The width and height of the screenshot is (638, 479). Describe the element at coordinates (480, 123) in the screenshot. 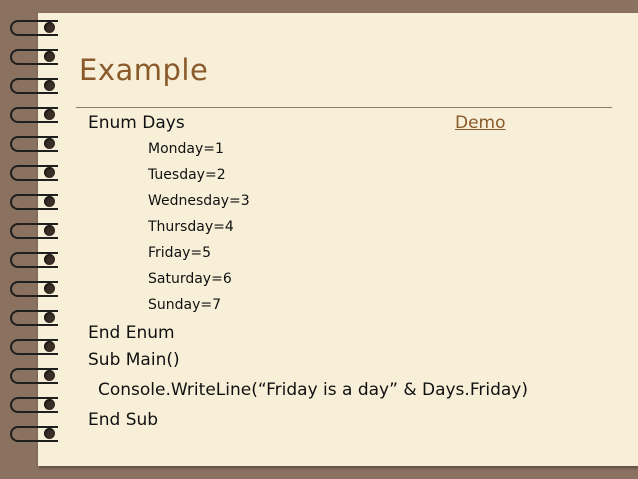

I see `demo-link: Demo` at that location.